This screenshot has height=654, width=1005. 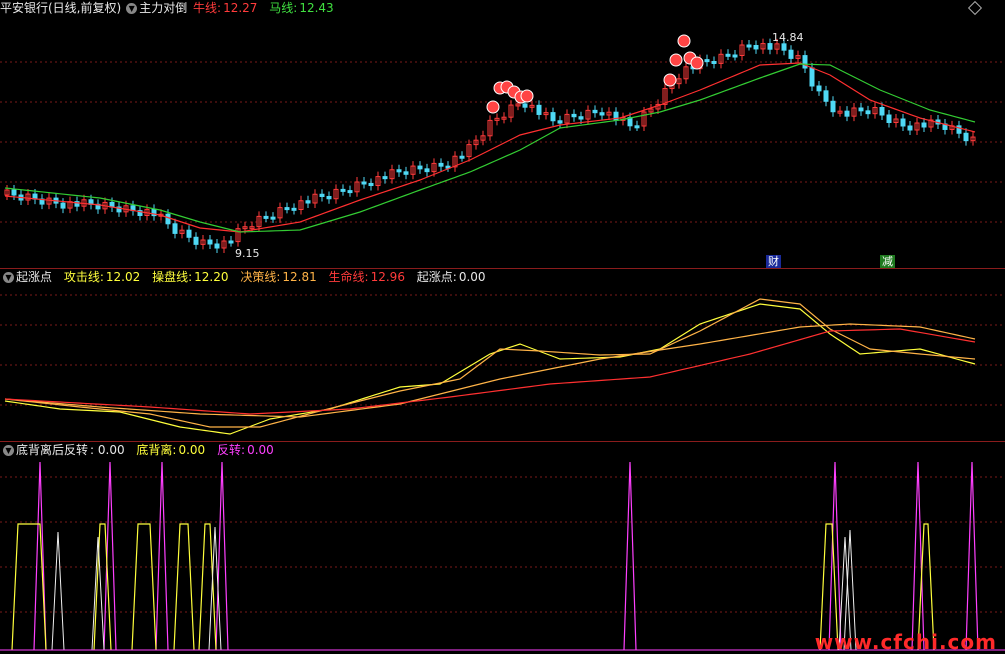 I want to click on shengming-line, so click(x=490, y=371).